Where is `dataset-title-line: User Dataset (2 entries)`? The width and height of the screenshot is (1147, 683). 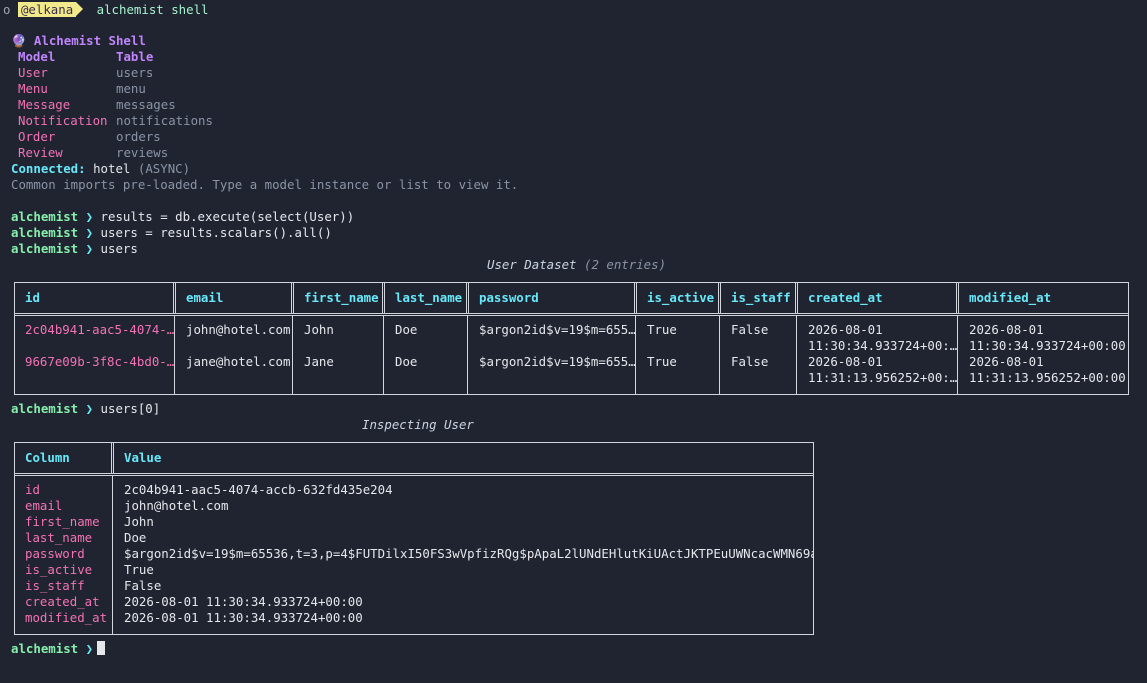
dataset-title-line: User Dataset (2 entries) is located at coordinates (576, 265).